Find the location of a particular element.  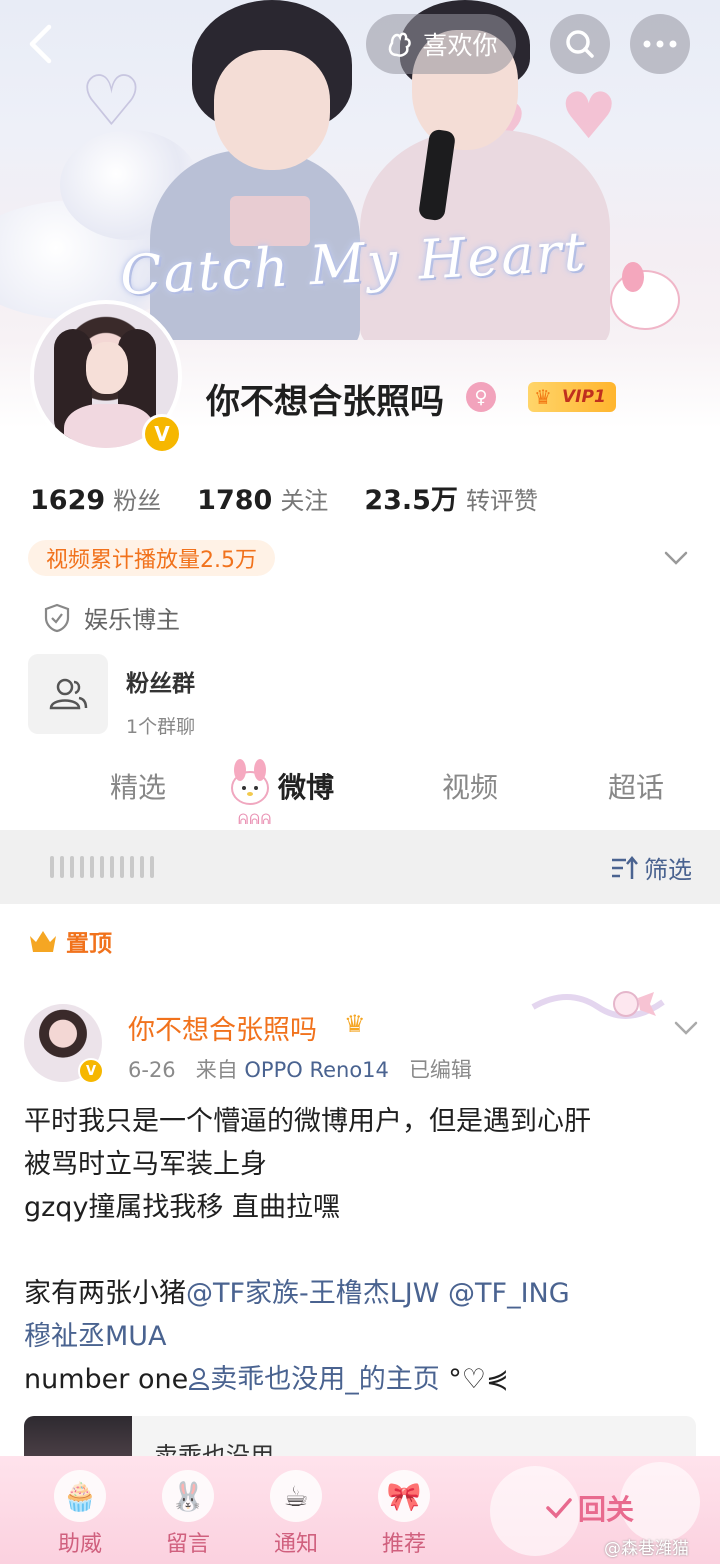

post-line: 被骂时立马军装上身 is located at coordinates (145, 1164).